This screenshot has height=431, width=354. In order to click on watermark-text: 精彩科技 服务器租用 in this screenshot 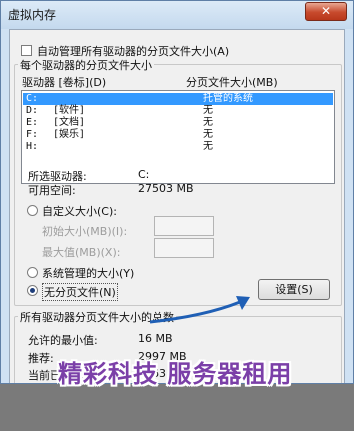, I will do `click(175, 374)`.